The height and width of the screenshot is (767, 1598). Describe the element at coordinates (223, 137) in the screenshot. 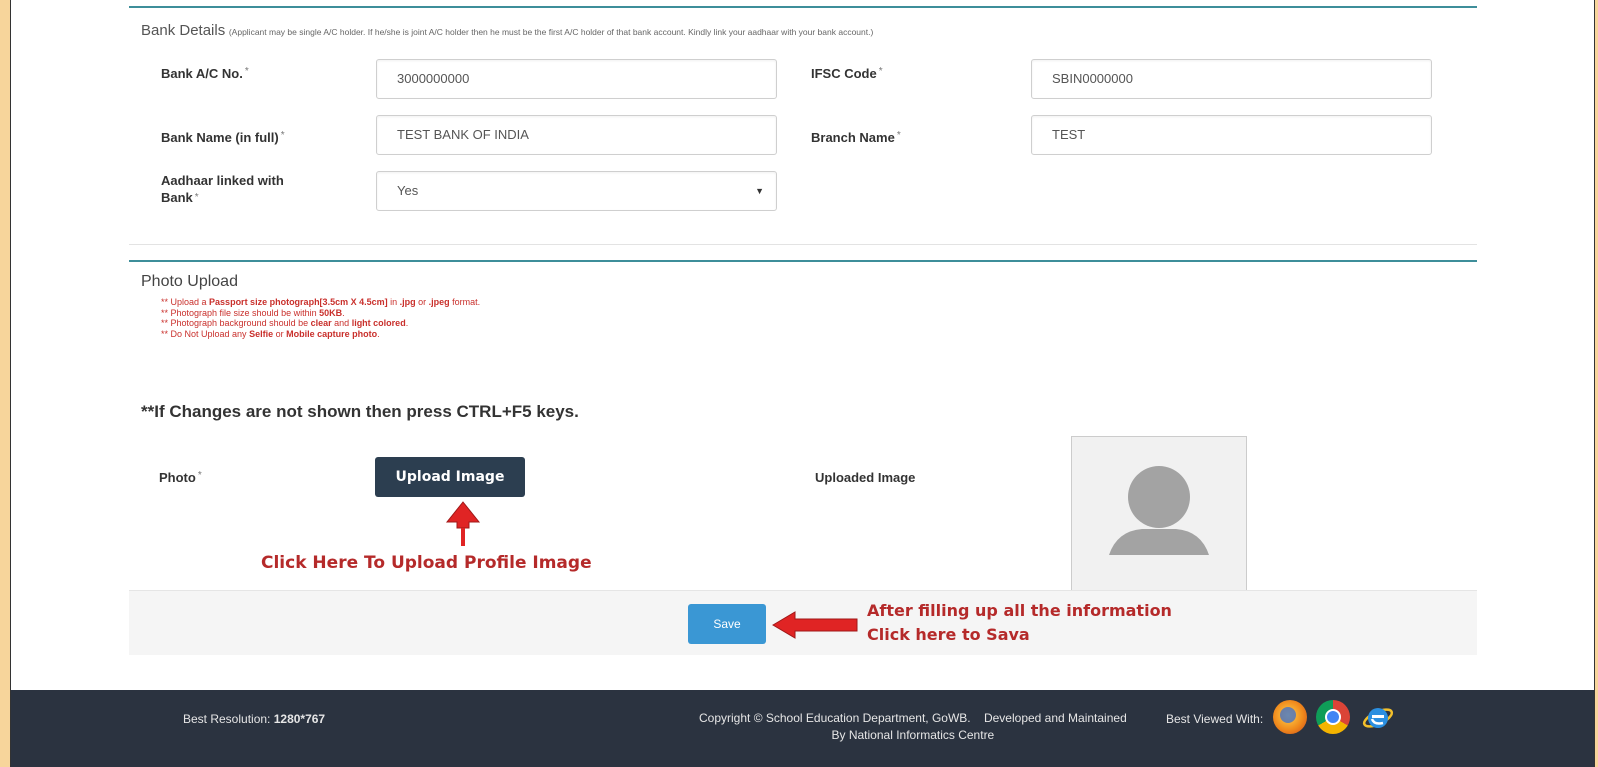

I see `bank-name-label: Bank Name (in full) *` at that location.